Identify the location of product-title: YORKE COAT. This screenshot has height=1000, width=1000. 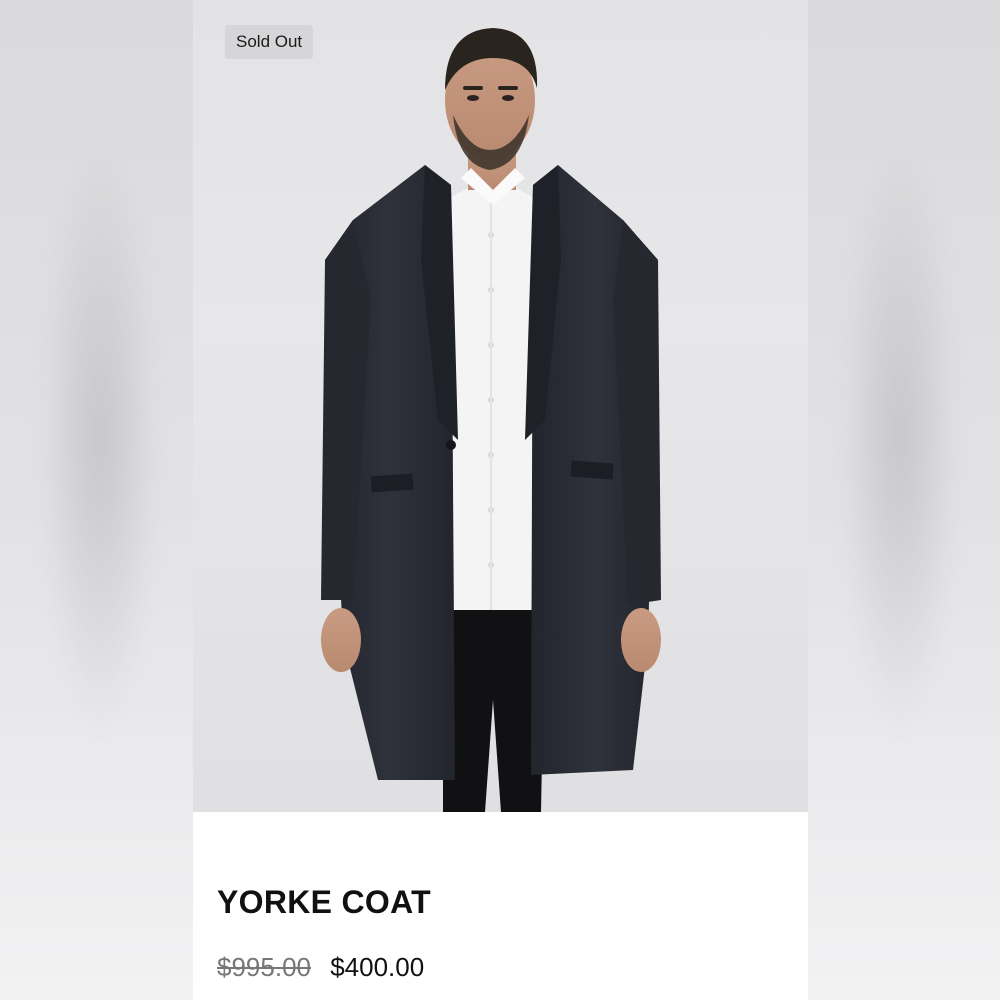
(324, 902).